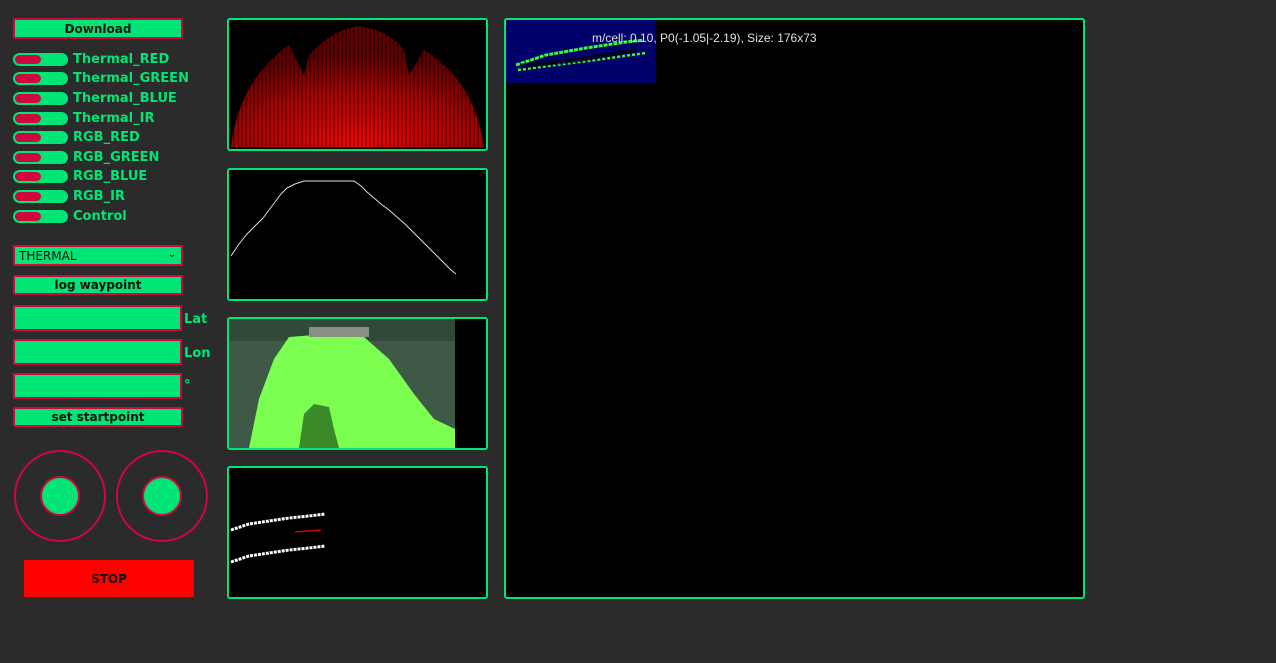 The height and width of the screenshot is (663, 1276). I want to click on toggle-thermal-blue: Thermal_BLUE, so click(95, 98).